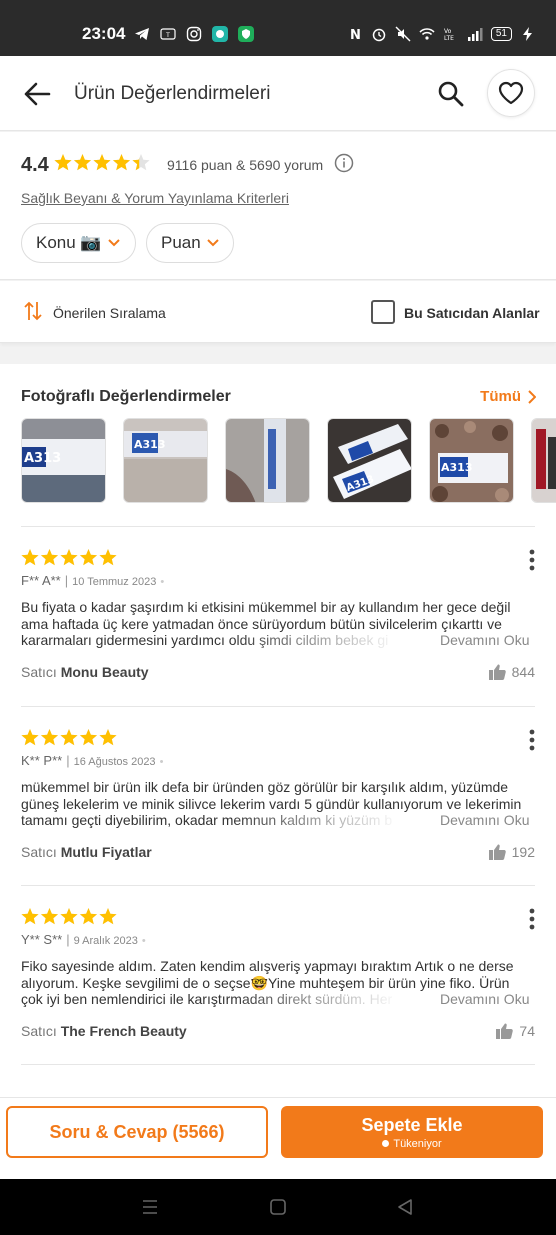  What do you see at coordinates (150, 1207) in the screenshot?
I see `recent-apps-icon` at bounding box center [150, 1207].